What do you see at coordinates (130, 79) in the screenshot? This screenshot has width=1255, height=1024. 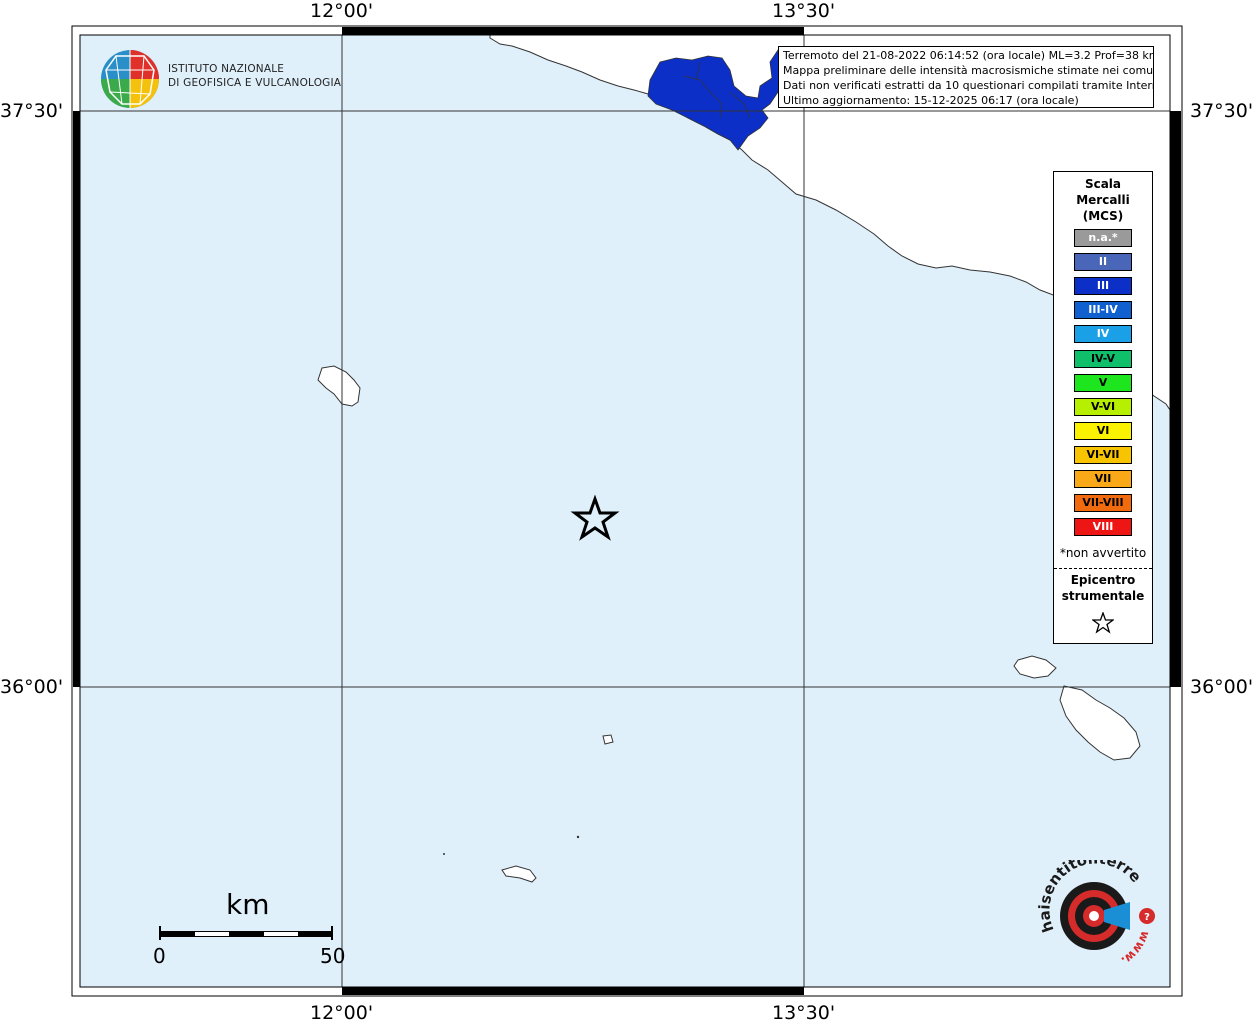 I see `ingv-globe-icon` at bounding box center [130, 79].